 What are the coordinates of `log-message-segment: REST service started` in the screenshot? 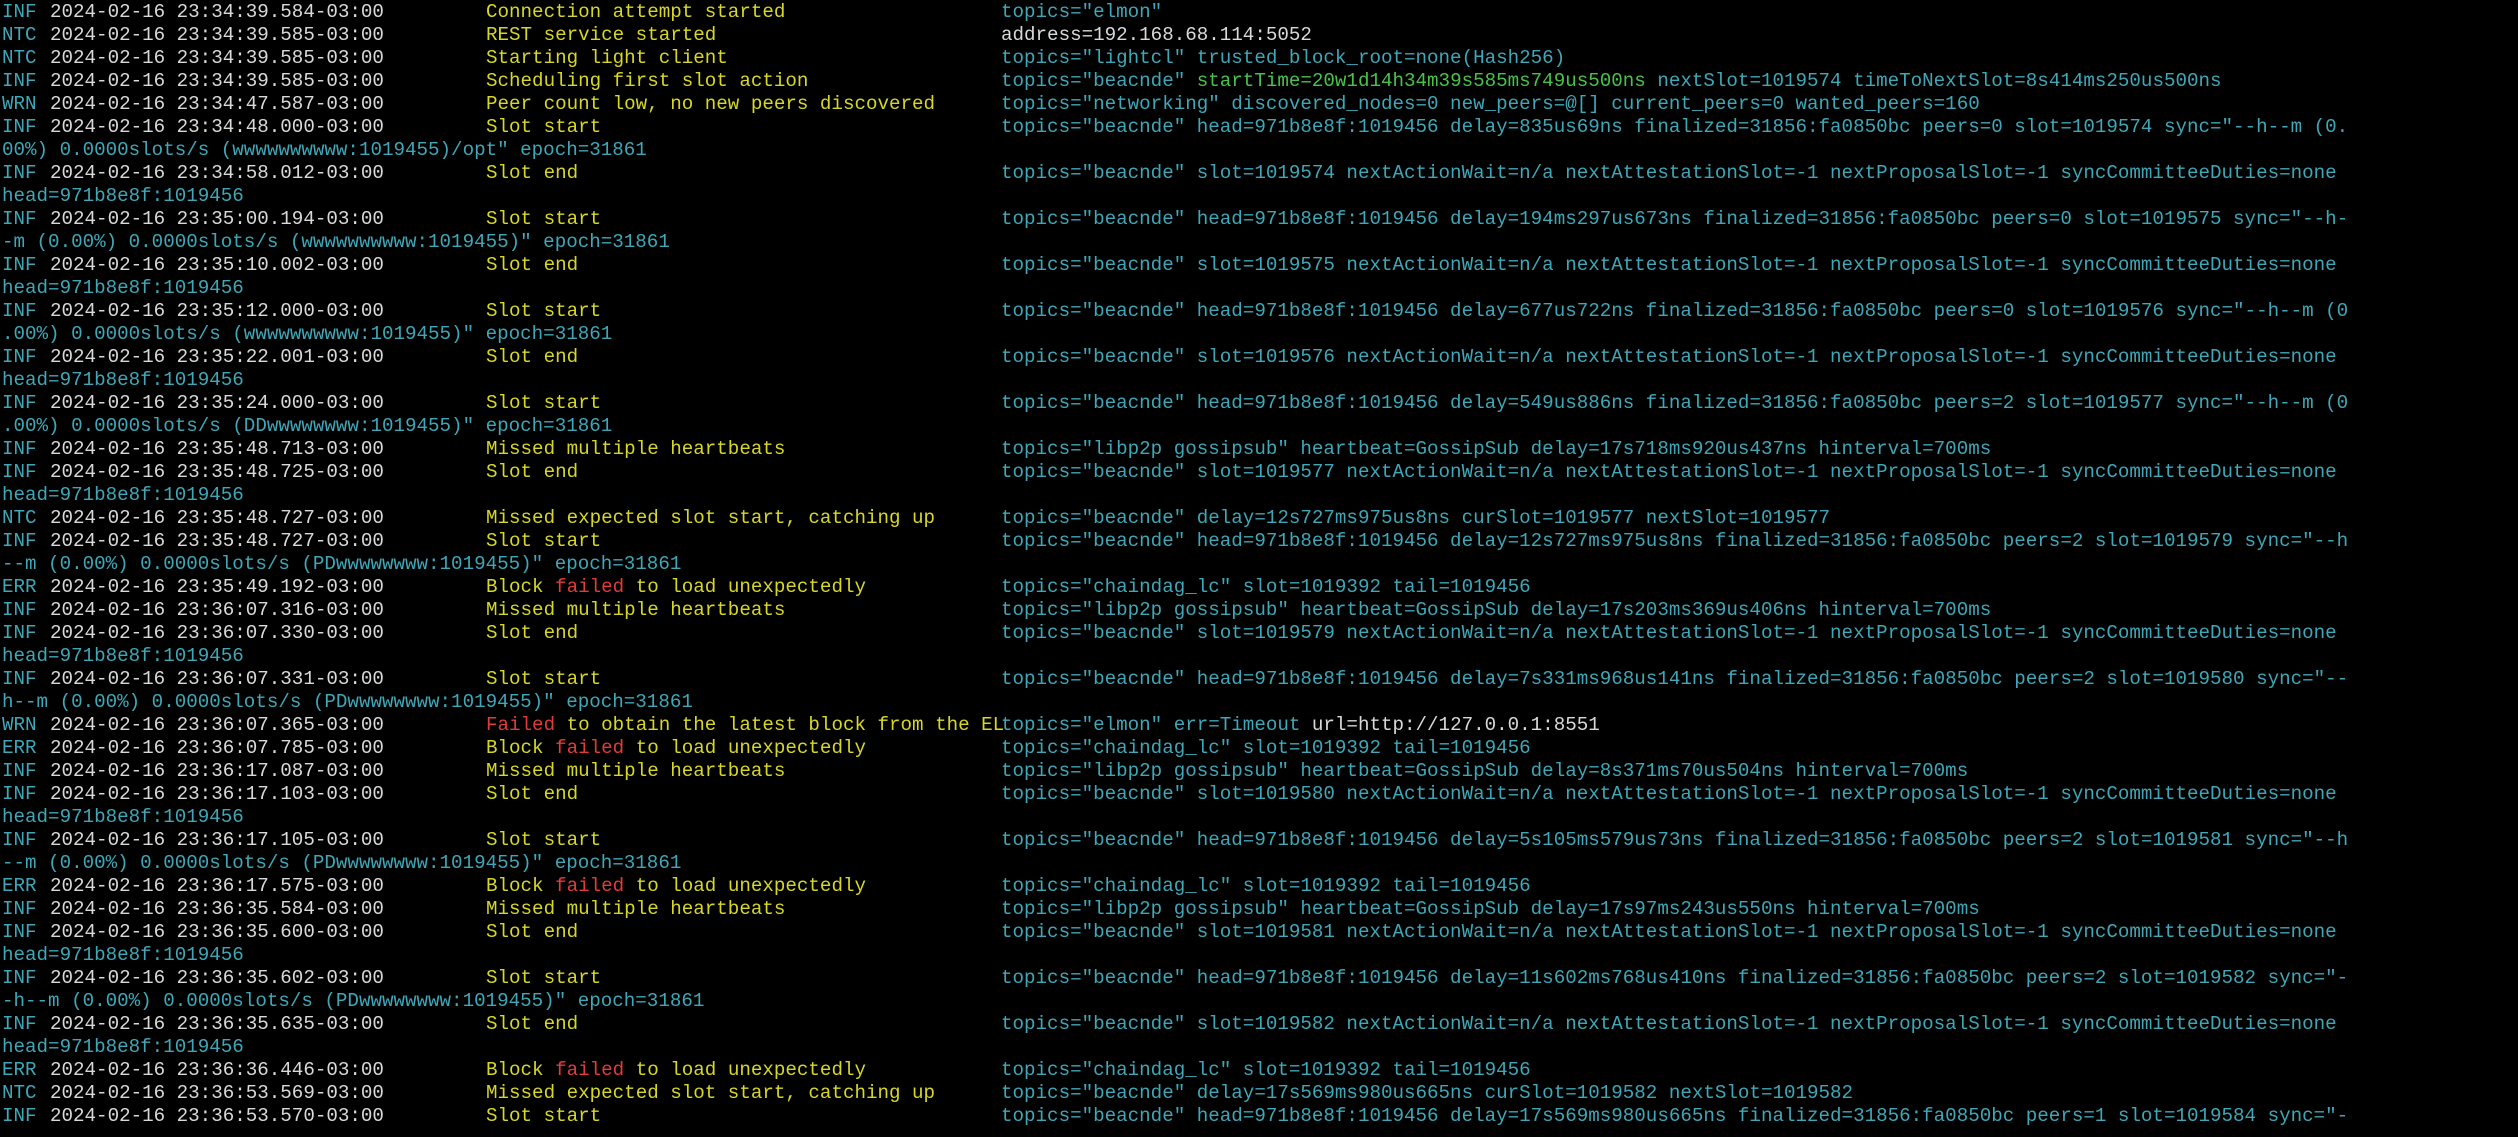 It's located at (601, 35).